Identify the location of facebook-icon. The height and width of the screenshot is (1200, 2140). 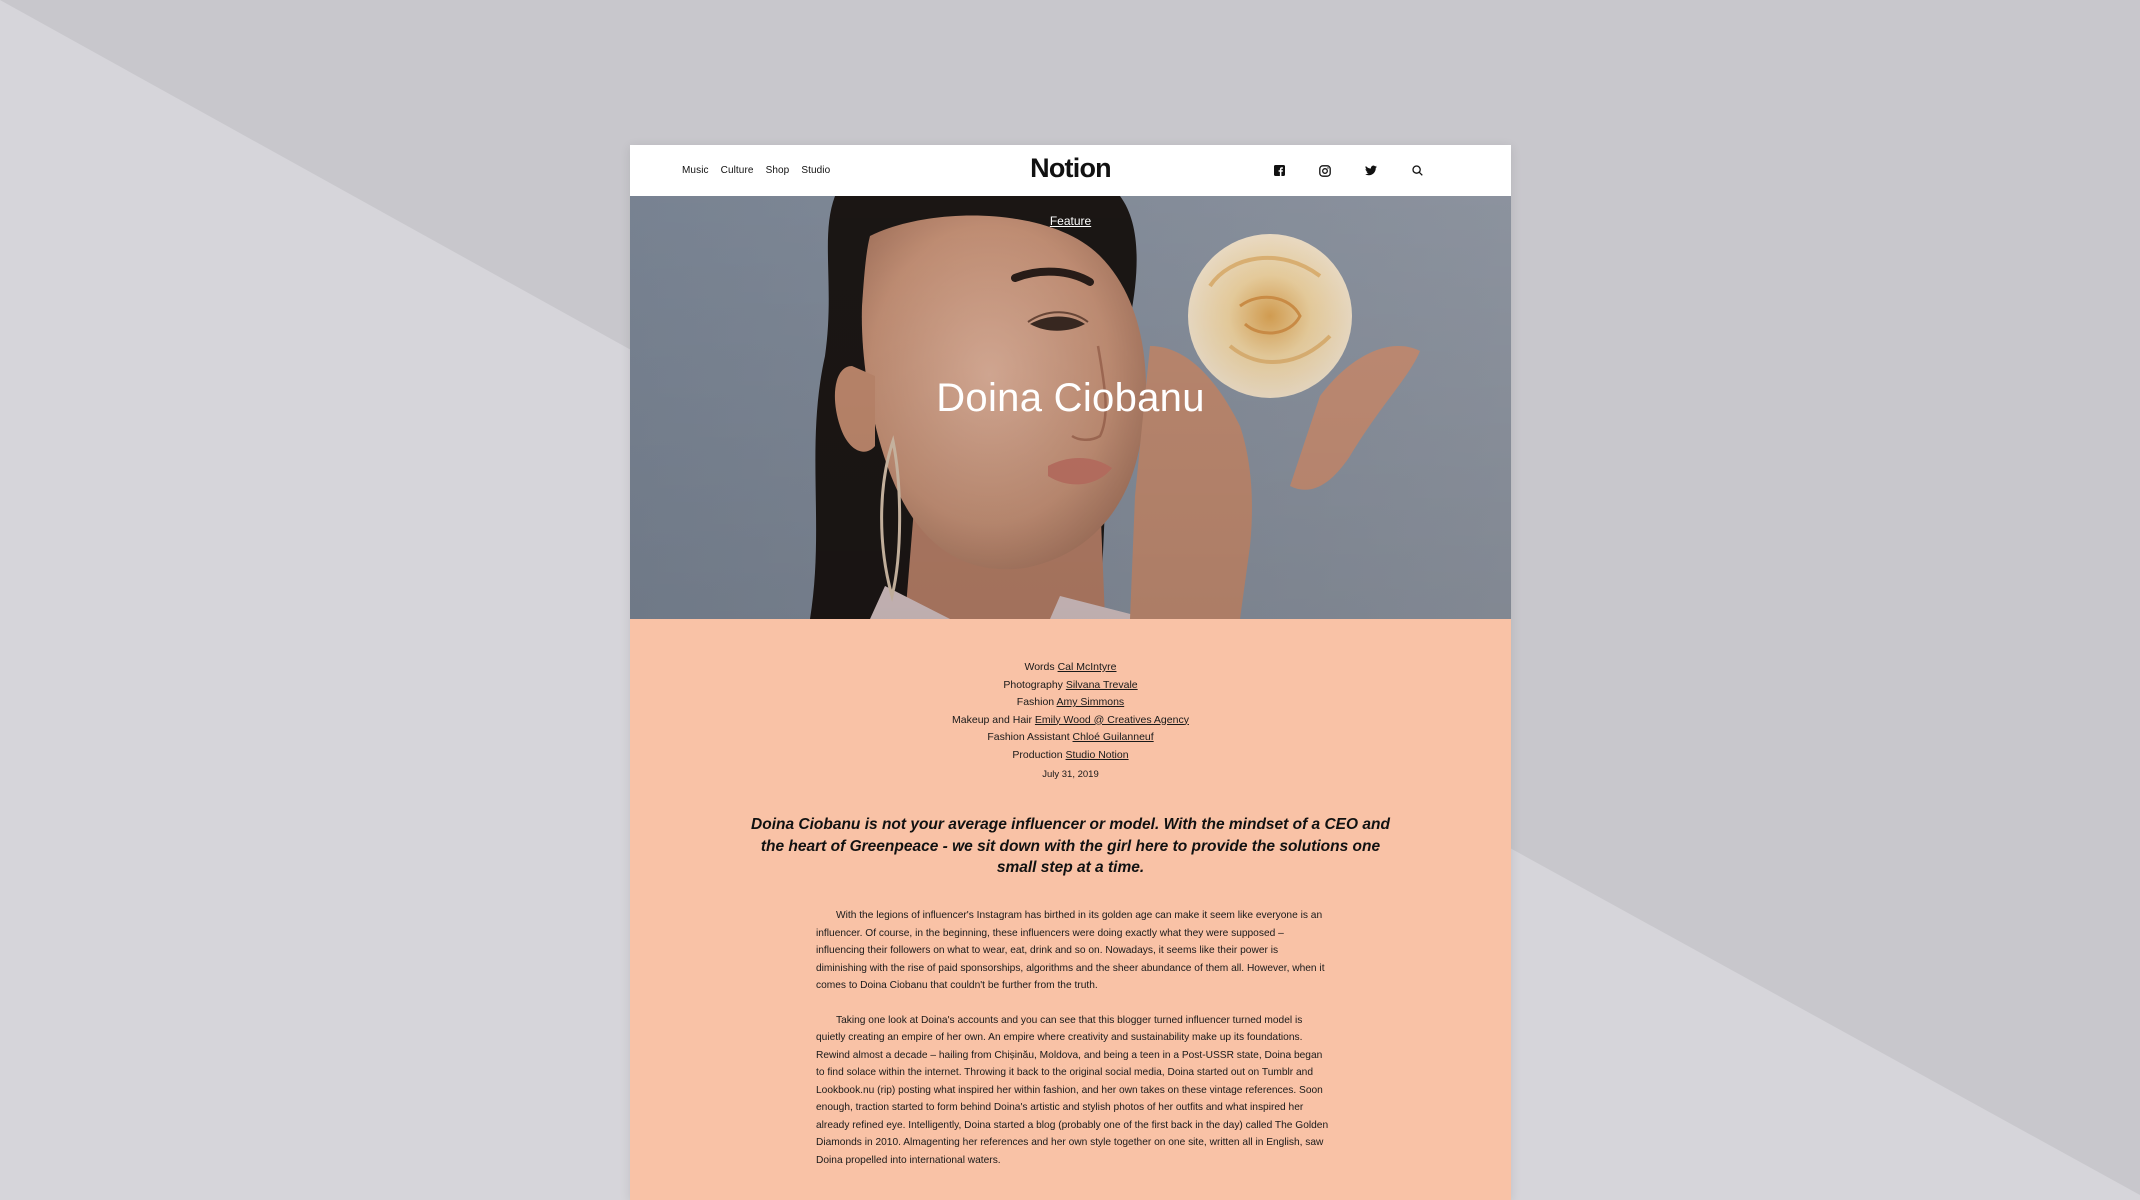
(1279, 171).